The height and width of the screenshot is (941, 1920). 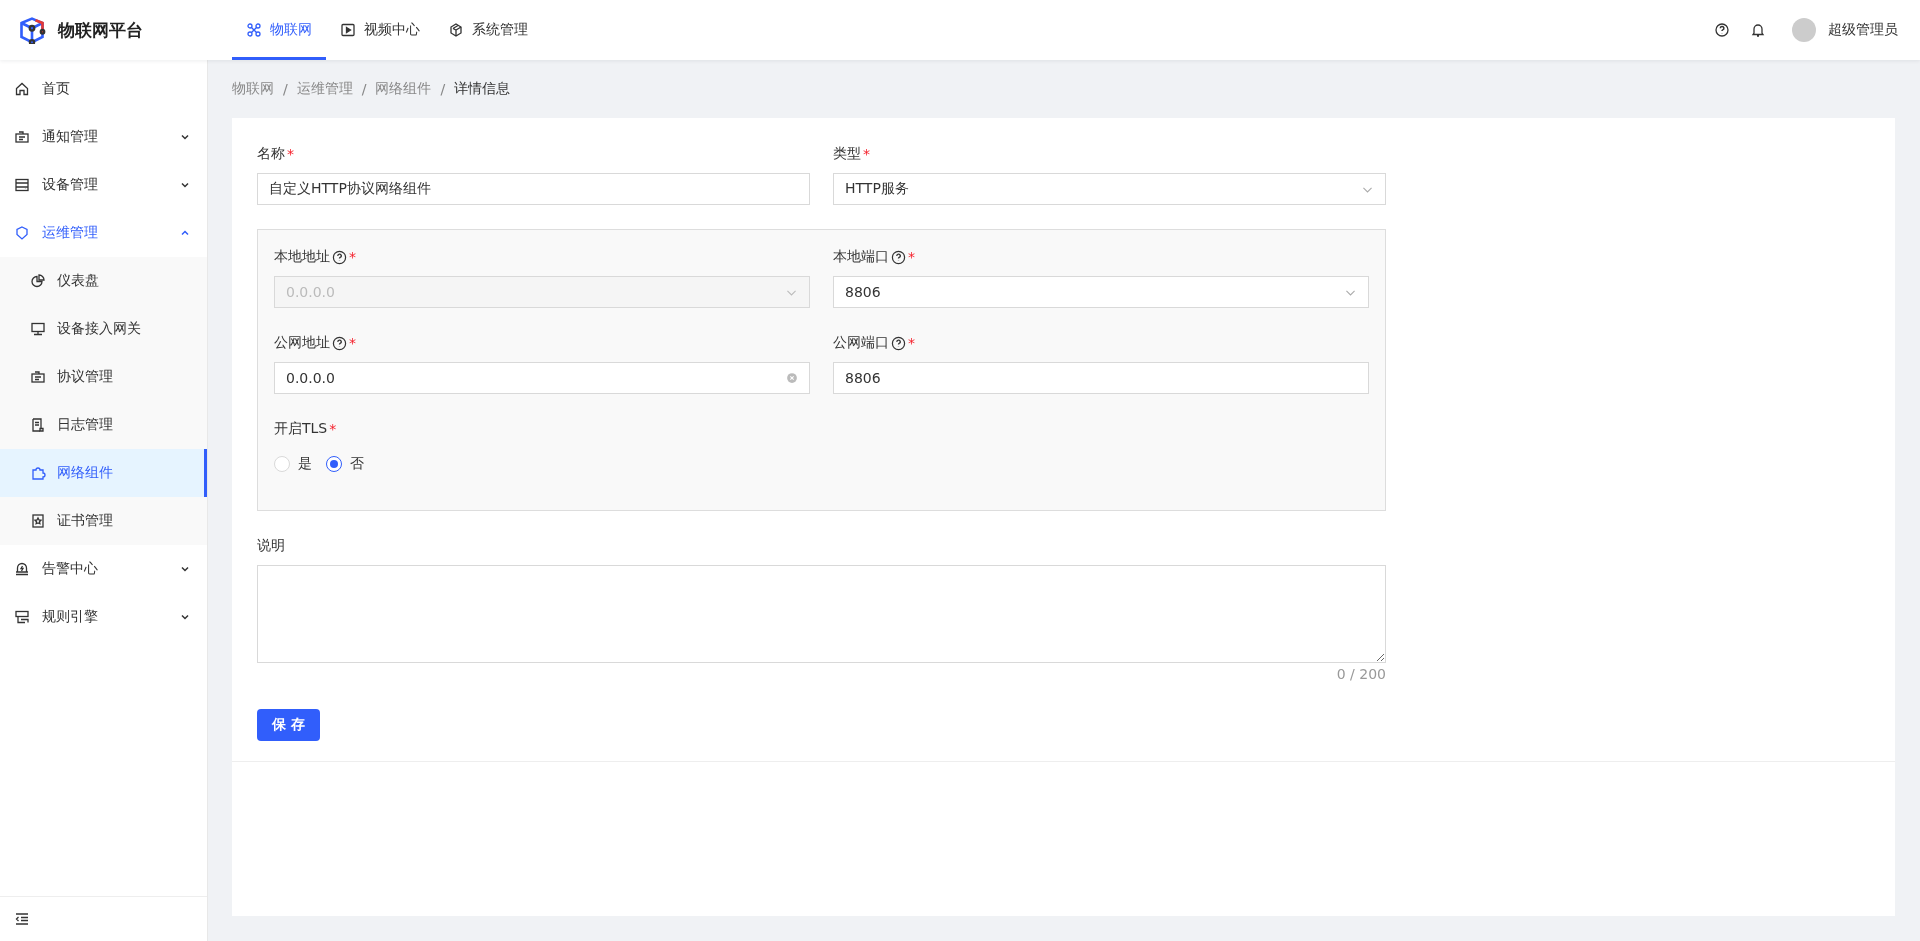 I want to click on field-label: 公网地址, so click(x=302, y=343).